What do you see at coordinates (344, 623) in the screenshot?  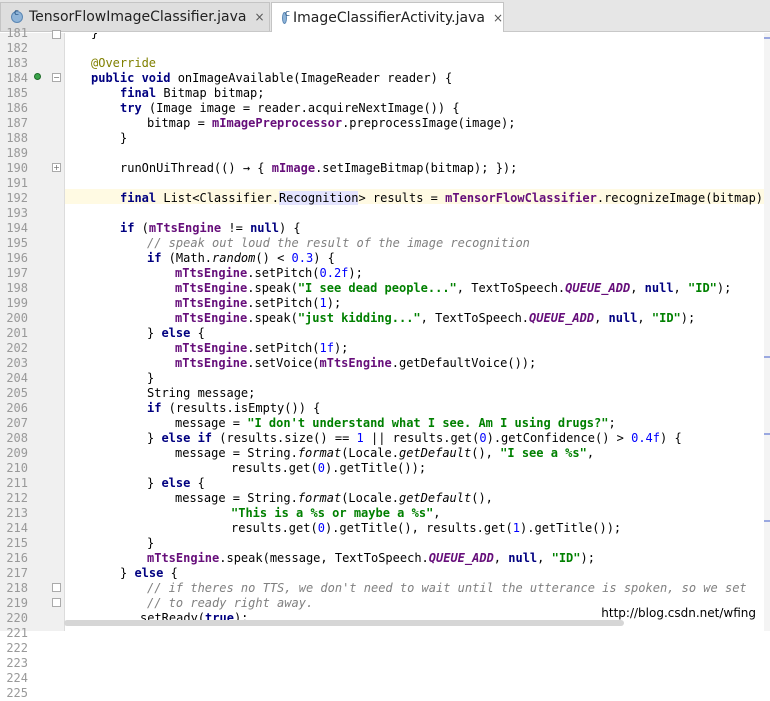 I see `horizontal-scrollbar` at bounding box center [344, 623].